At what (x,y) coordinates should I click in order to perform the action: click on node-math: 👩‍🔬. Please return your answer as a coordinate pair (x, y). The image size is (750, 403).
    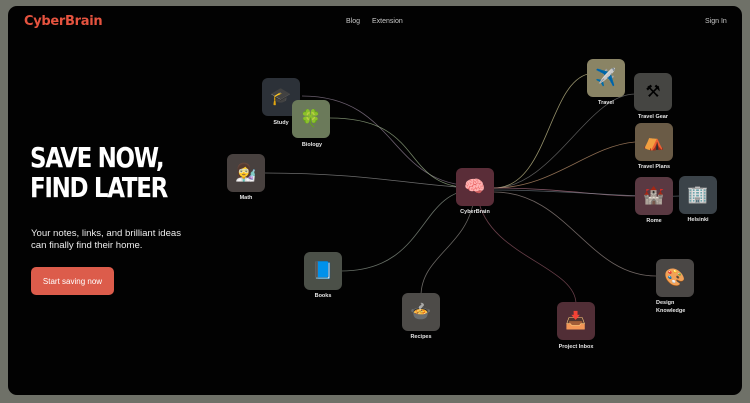
    Looking at the image, I should click on (246, 173).